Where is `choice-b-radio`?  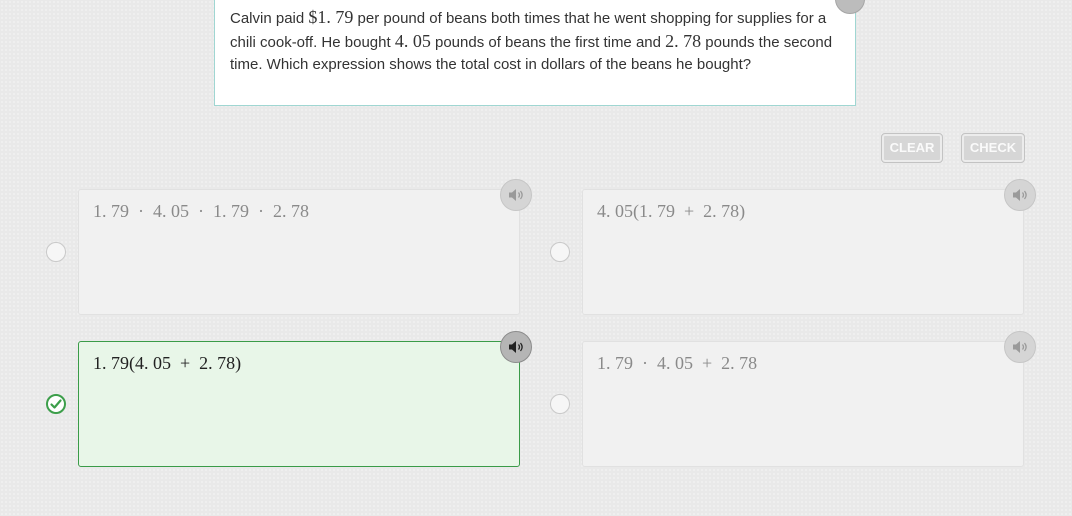
choice-b-radio is located at coordinates (560, 252).